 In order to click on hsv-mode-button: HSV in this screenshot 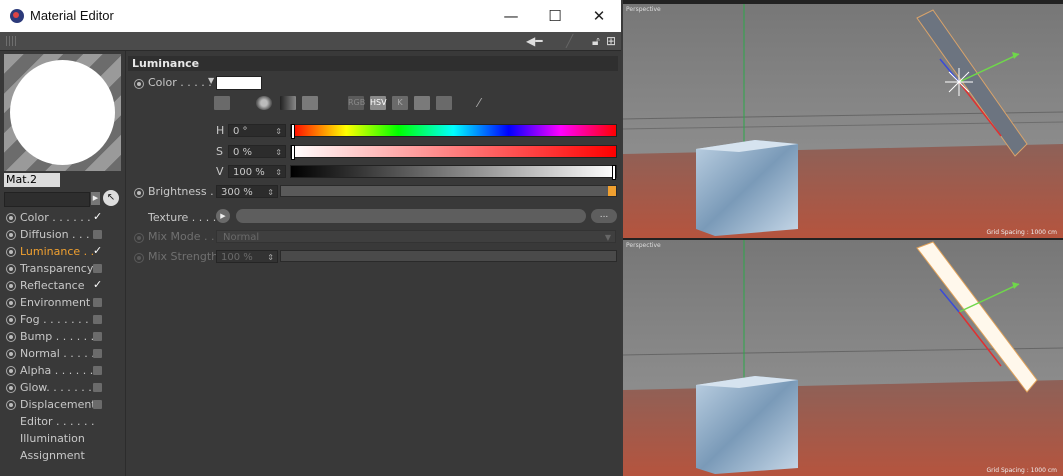, I will do `click(378, 103)`.